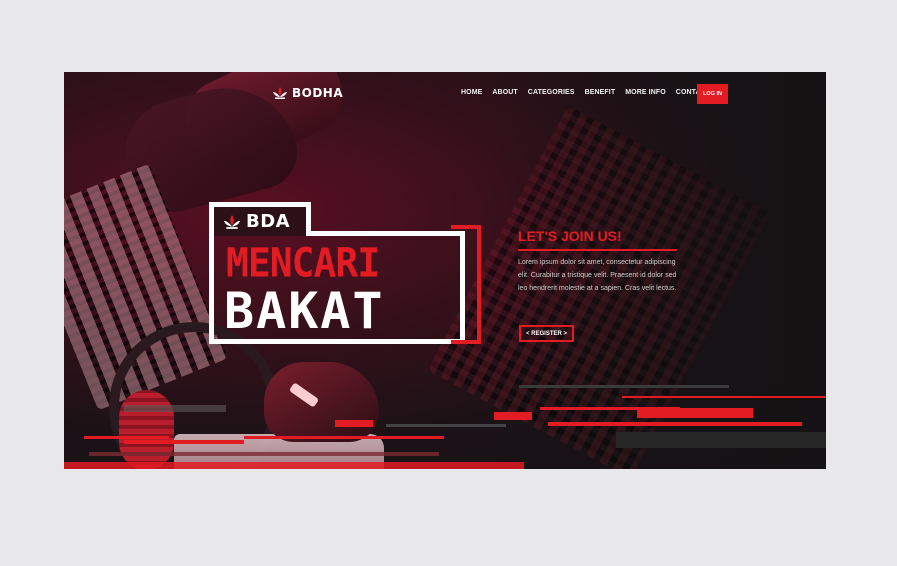 The image size is (897, 566). I want to click on hero-title-line1: MENCARI, so click(303, 263).